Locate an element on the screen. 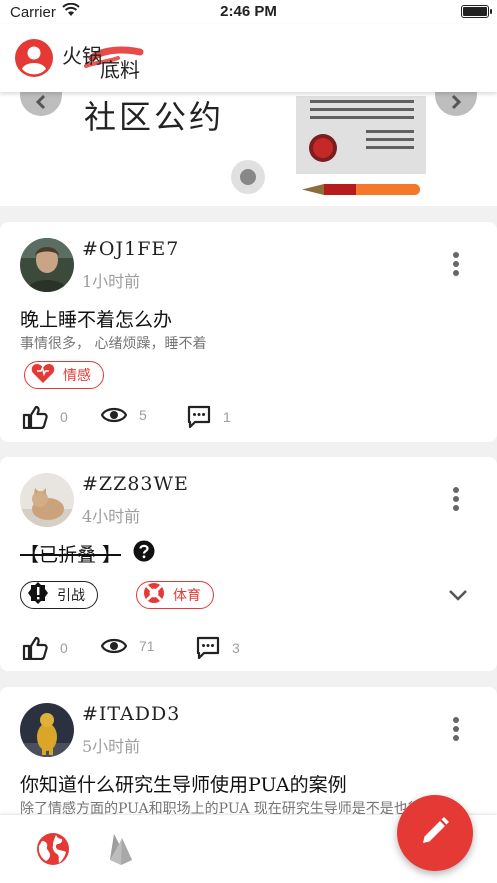  comment-button: 3 is located at coordinates (218, 648).